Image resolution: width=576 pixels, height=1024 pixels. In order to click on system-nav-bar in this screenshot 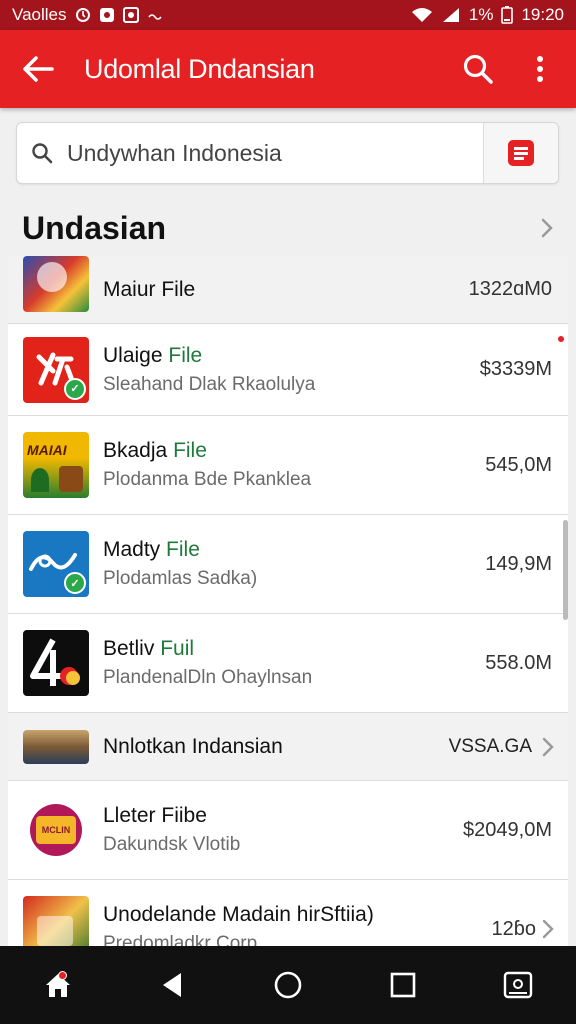, I will do `click(288, 985)`.